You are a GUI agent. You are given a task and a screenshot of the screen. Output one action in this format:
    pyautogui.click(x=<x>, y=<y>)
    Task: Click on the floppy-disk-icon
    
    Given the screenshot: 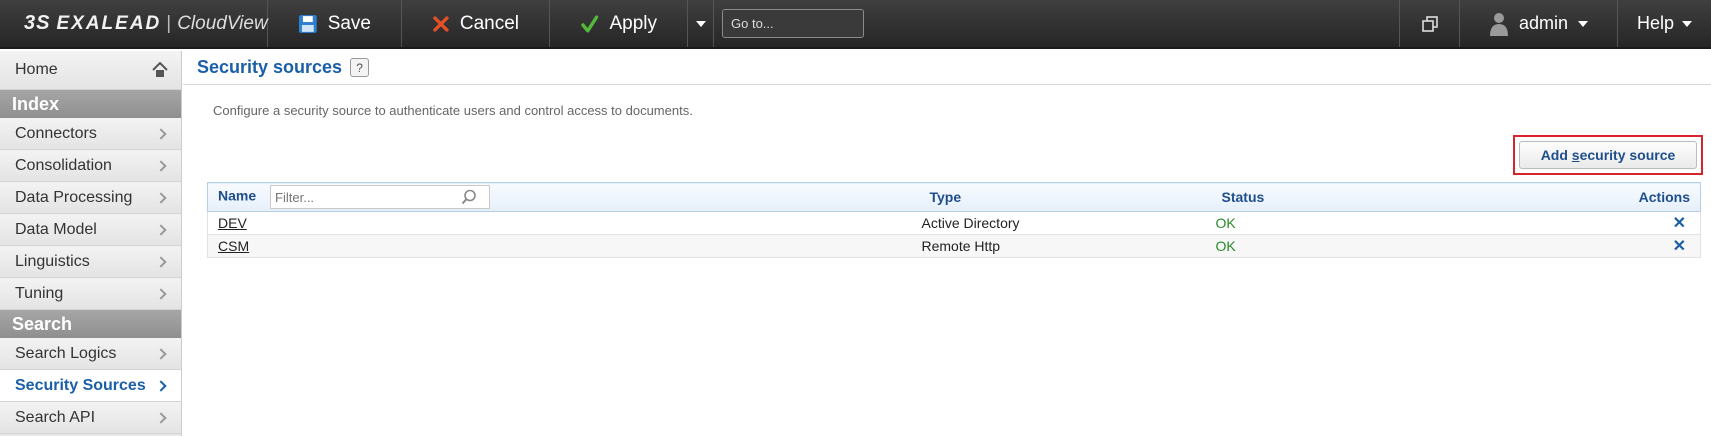 What is the action you would take?
    pyautogui.click(x=307, y=23)
    